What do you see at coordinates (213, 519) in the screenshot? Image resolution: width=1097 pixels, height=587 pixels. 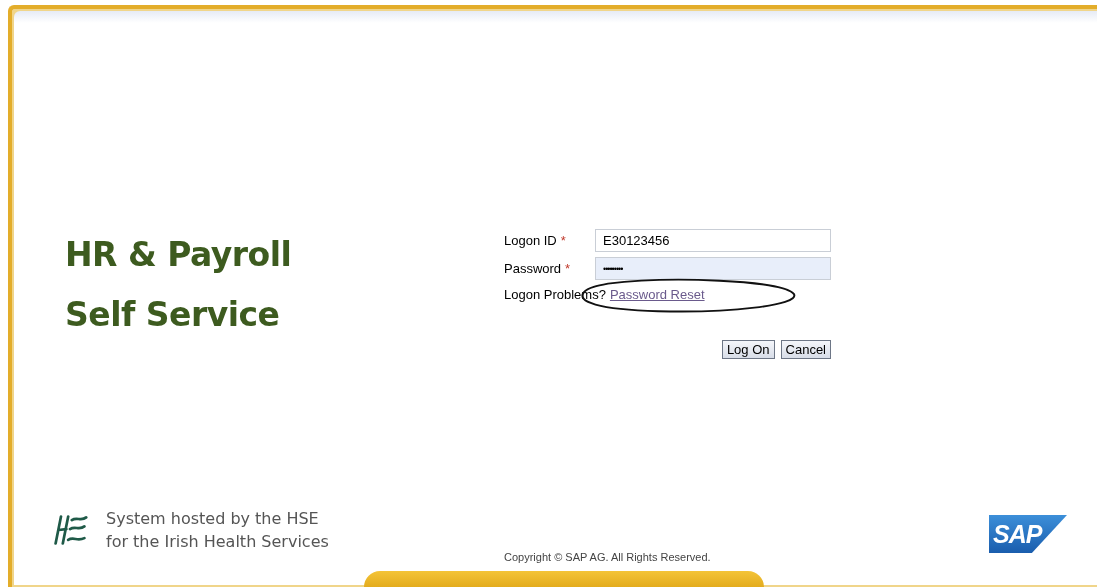 I see `hosted-by-text: System hosted by the HSE` at bounding box center [213, 519].